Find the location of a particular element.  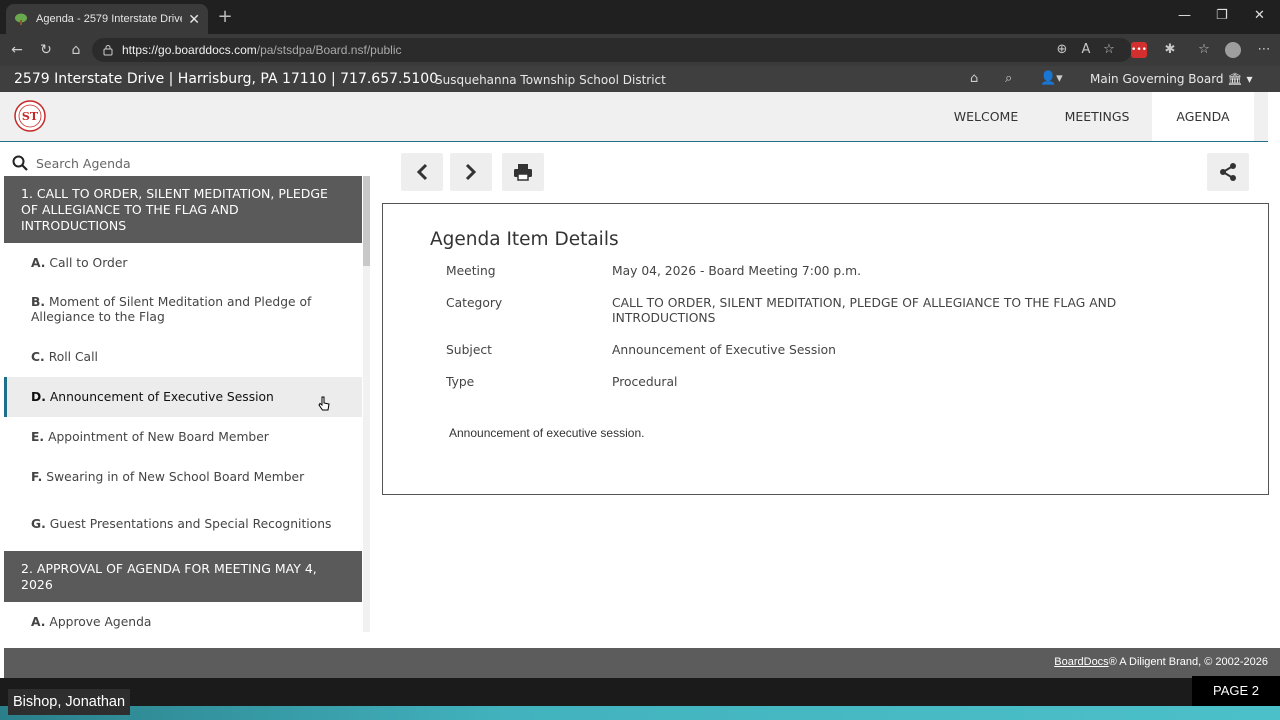

item-label: Announcement of Executive Session is located at coordinates (161, 396).